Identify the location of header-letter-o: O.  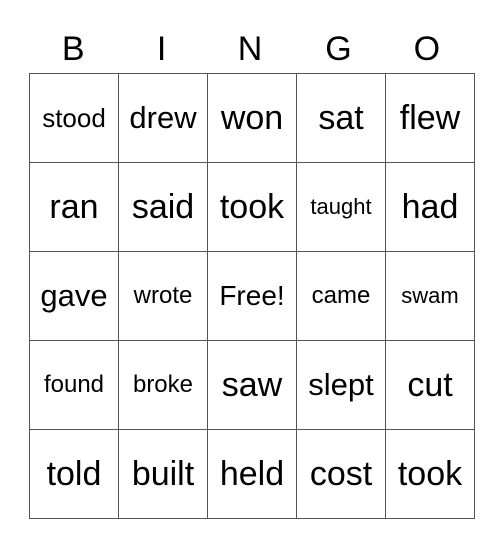
(427, 49).